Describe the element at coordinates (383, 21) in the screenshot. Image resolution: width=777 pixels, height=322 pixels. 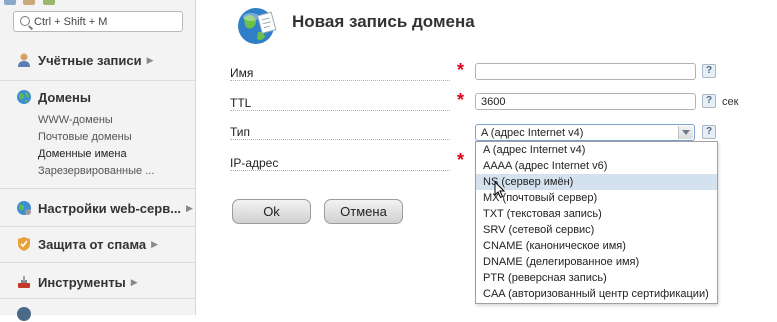
I see `page-title: Новая запись домена` at that location.